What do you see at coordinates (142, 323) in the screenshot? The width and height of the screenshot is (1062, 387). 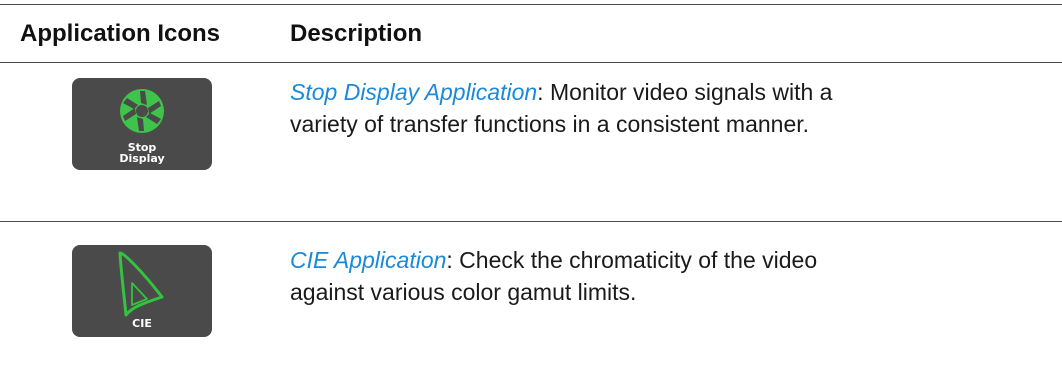 I see `icon-label-cie: CIE` at bounding box center [142, 323].